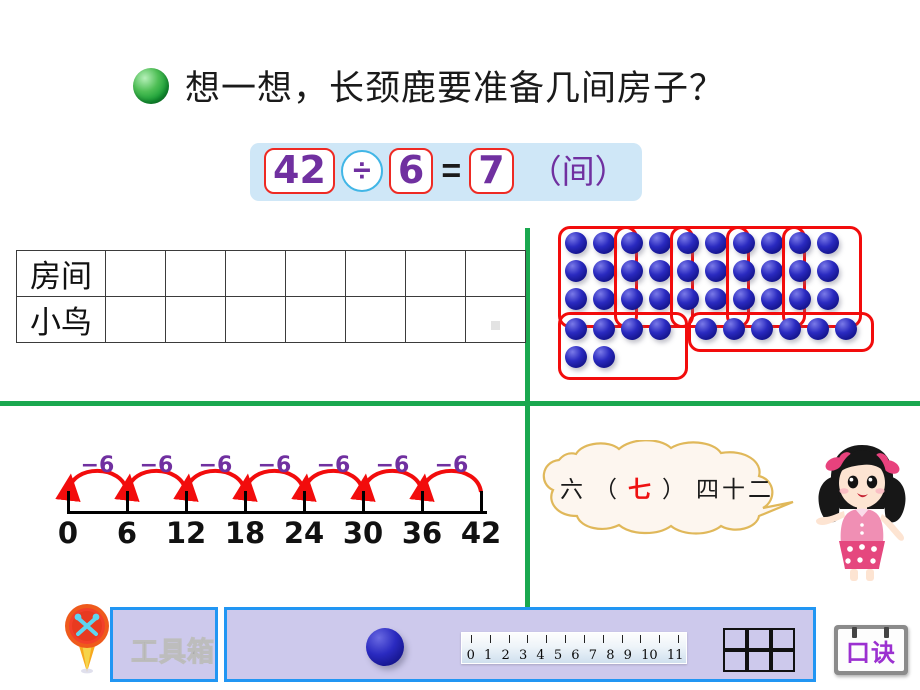  I want to click on title-row: 想一想，长颈鹿要准备几间房子？, so click(429, 85).